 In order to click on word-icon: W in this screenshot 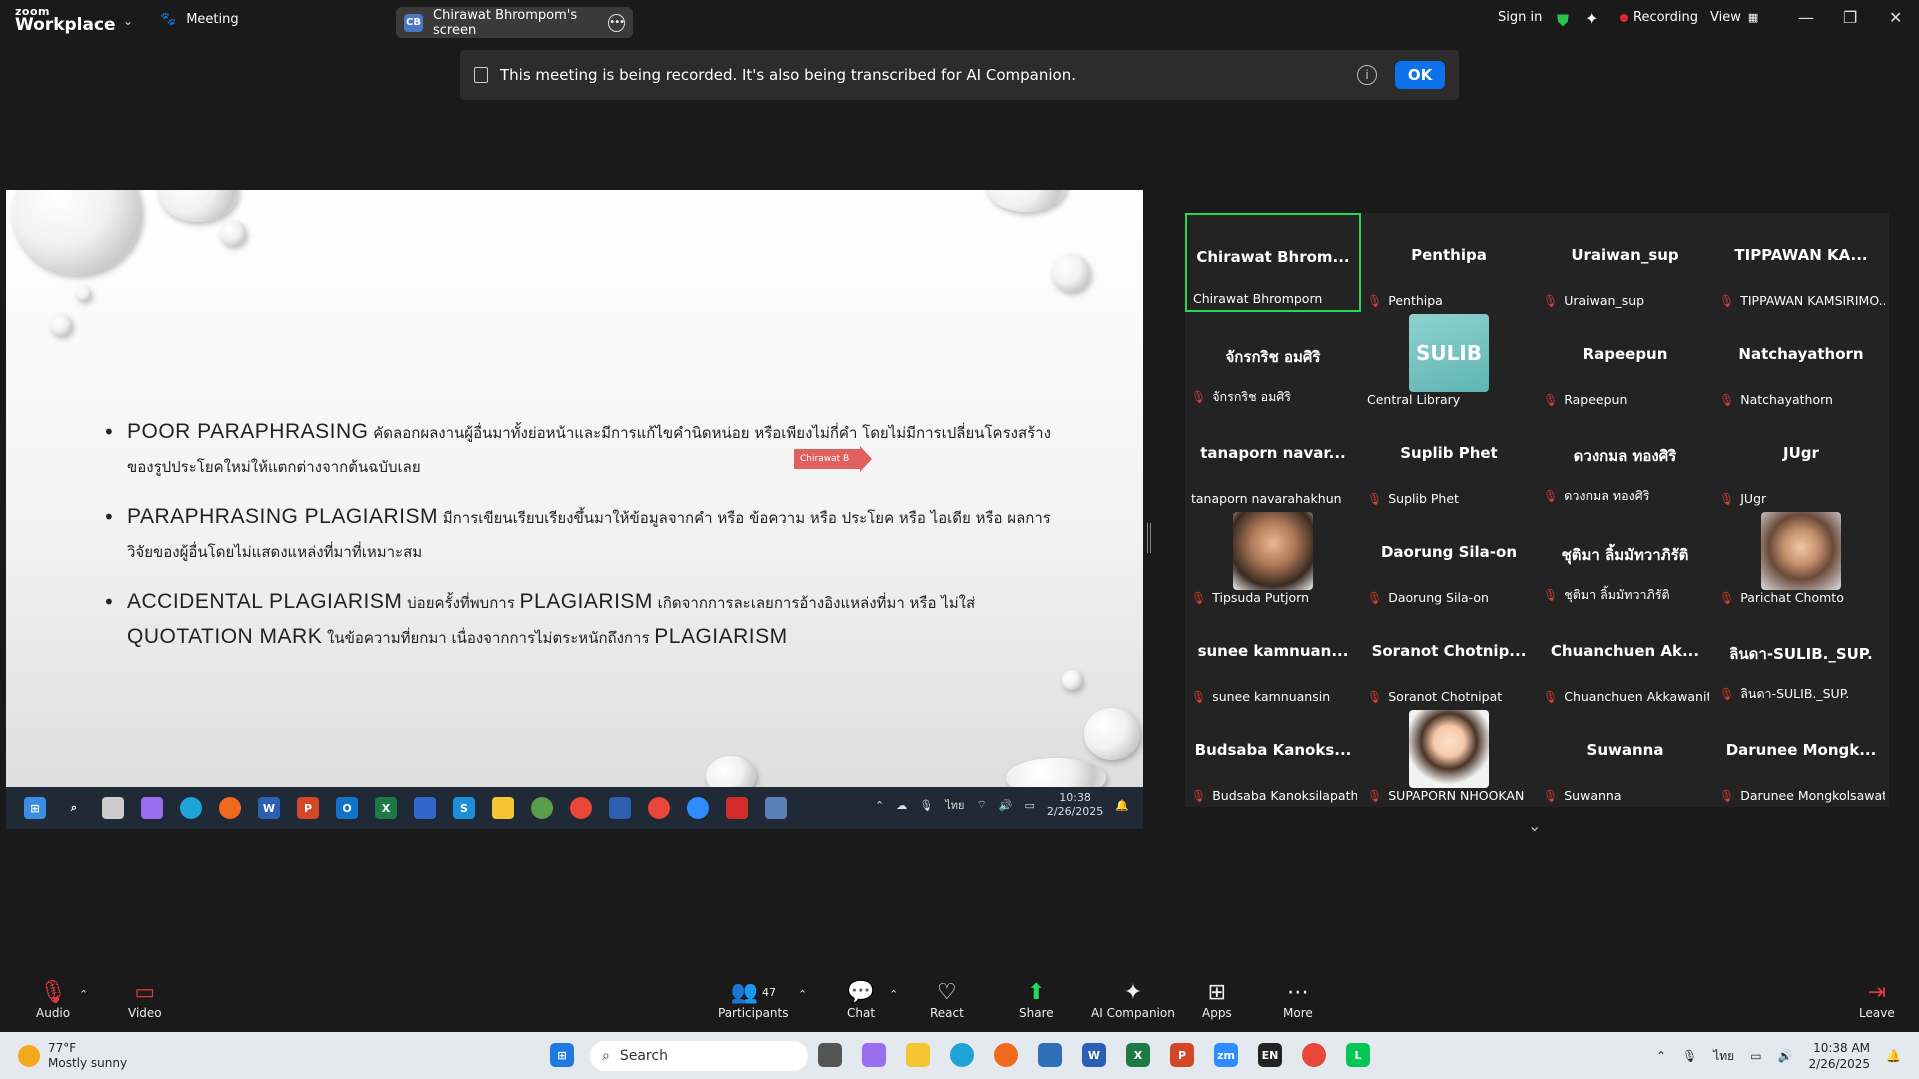, I will do `click(1094, 1055)`.